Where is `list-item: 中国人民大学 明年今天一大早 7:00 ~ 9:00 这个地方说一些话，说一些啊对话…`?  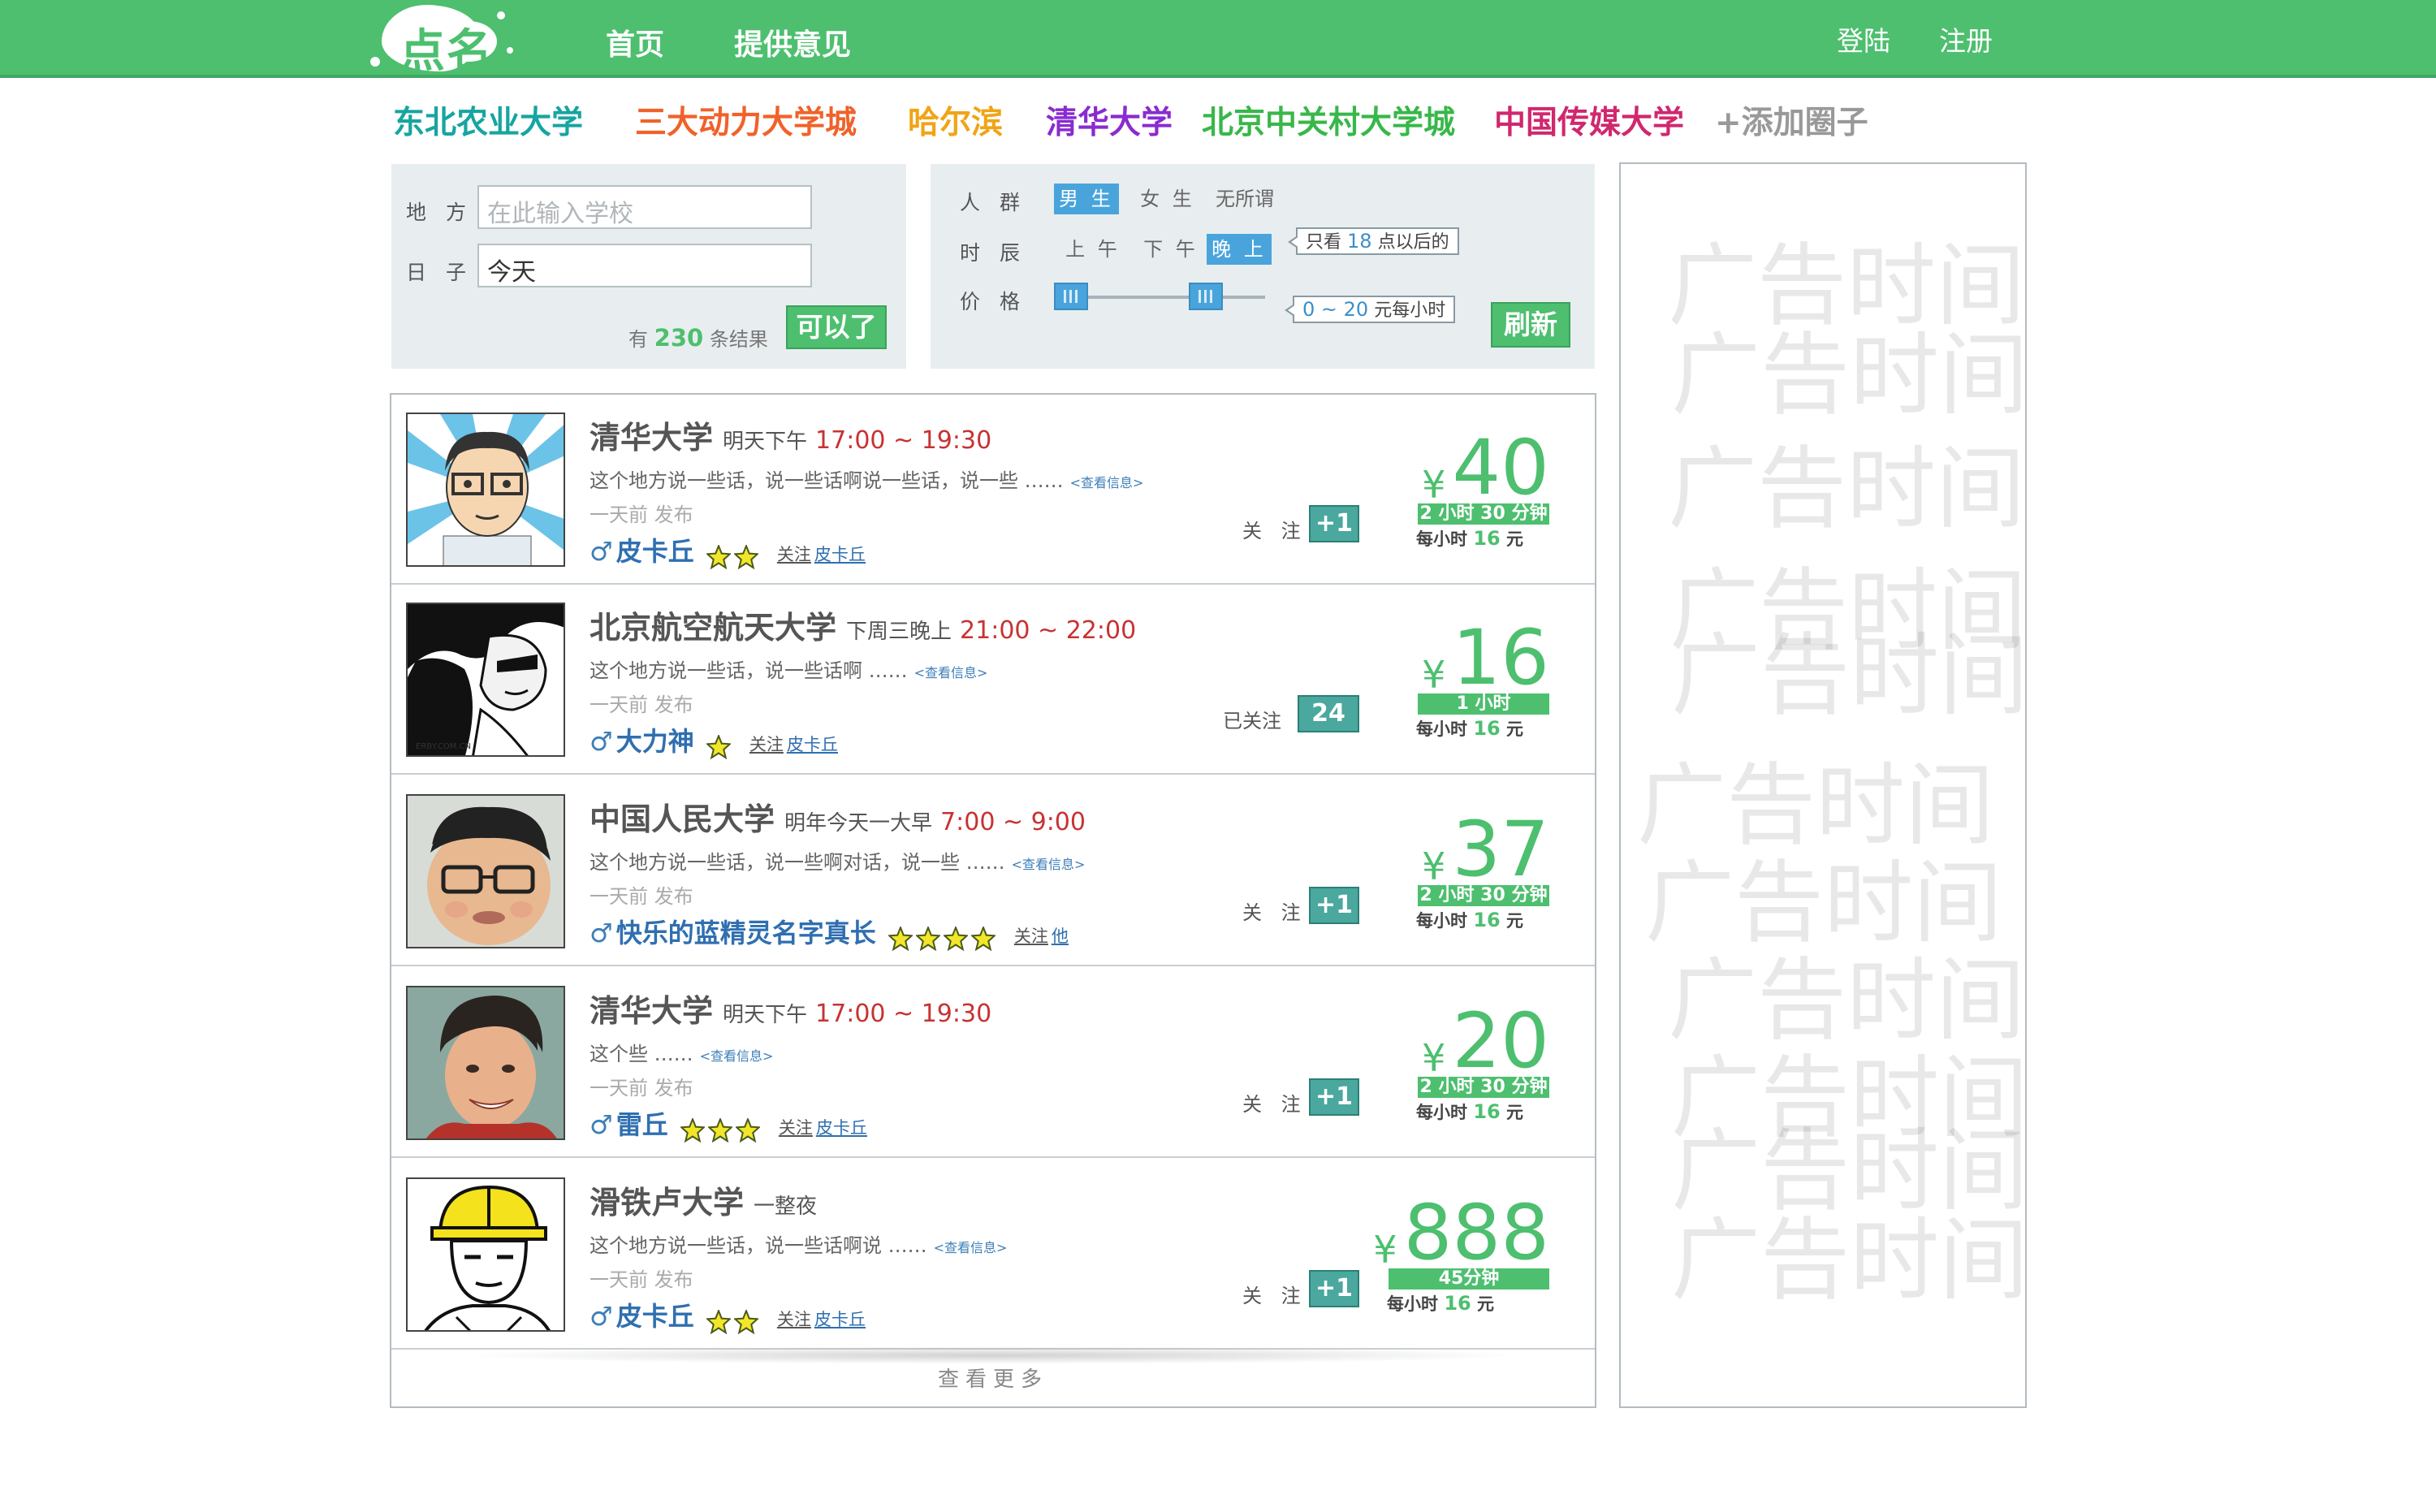
list-item: 中国人民大学 明年今天一大早 7:00 ~ 9:00 这个地方说一些话，说一些啊对话… is located at coordinates (993, 871).